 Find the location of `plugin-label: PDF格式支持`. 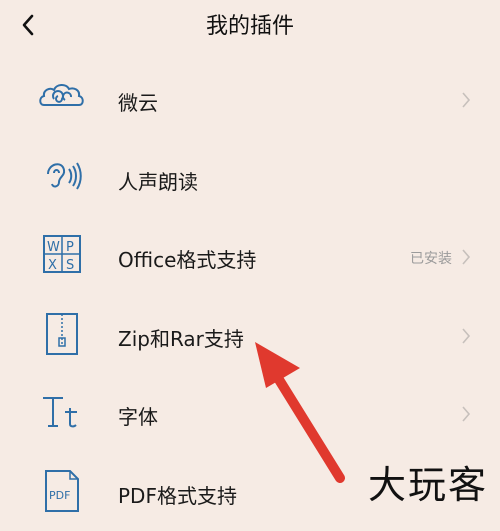

plugin-label: PDF格式支持 is located at coordinates (177, 496).